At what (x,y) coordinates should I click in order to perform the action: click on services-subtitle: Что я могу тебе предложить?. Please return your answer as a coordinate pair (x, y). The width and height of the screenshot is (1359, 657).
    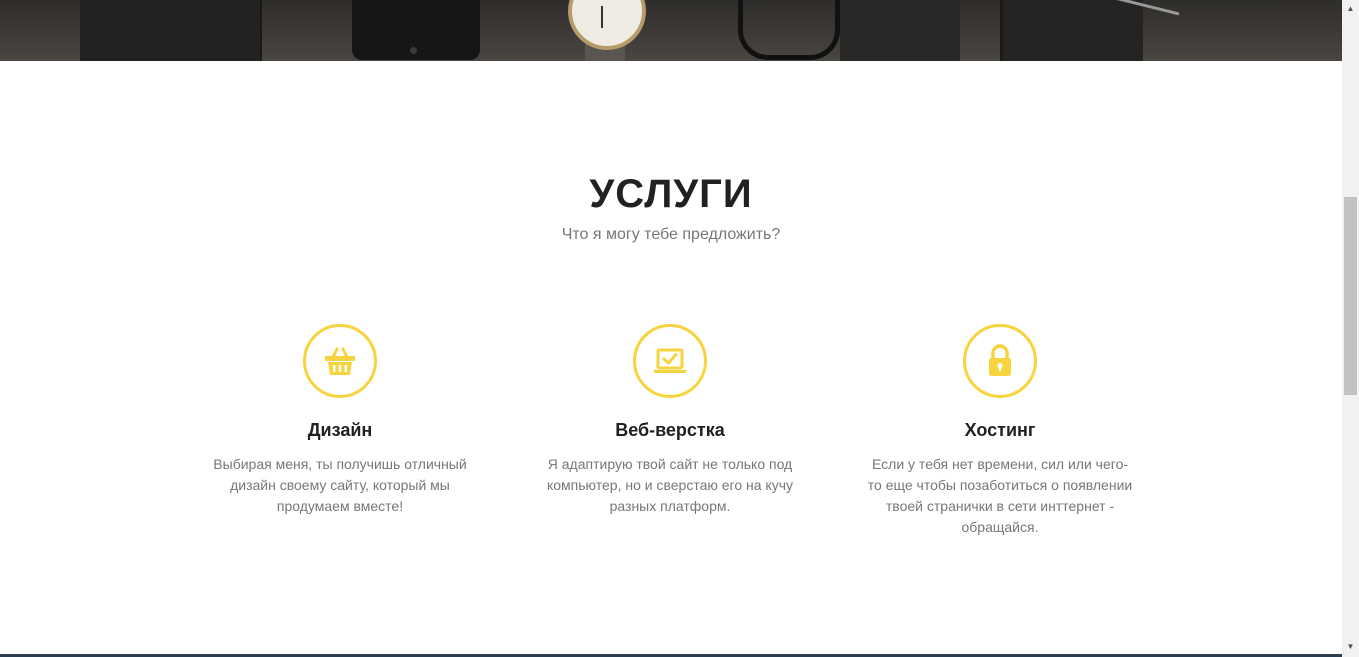
    Looking at the image, I should click on (671, 234).